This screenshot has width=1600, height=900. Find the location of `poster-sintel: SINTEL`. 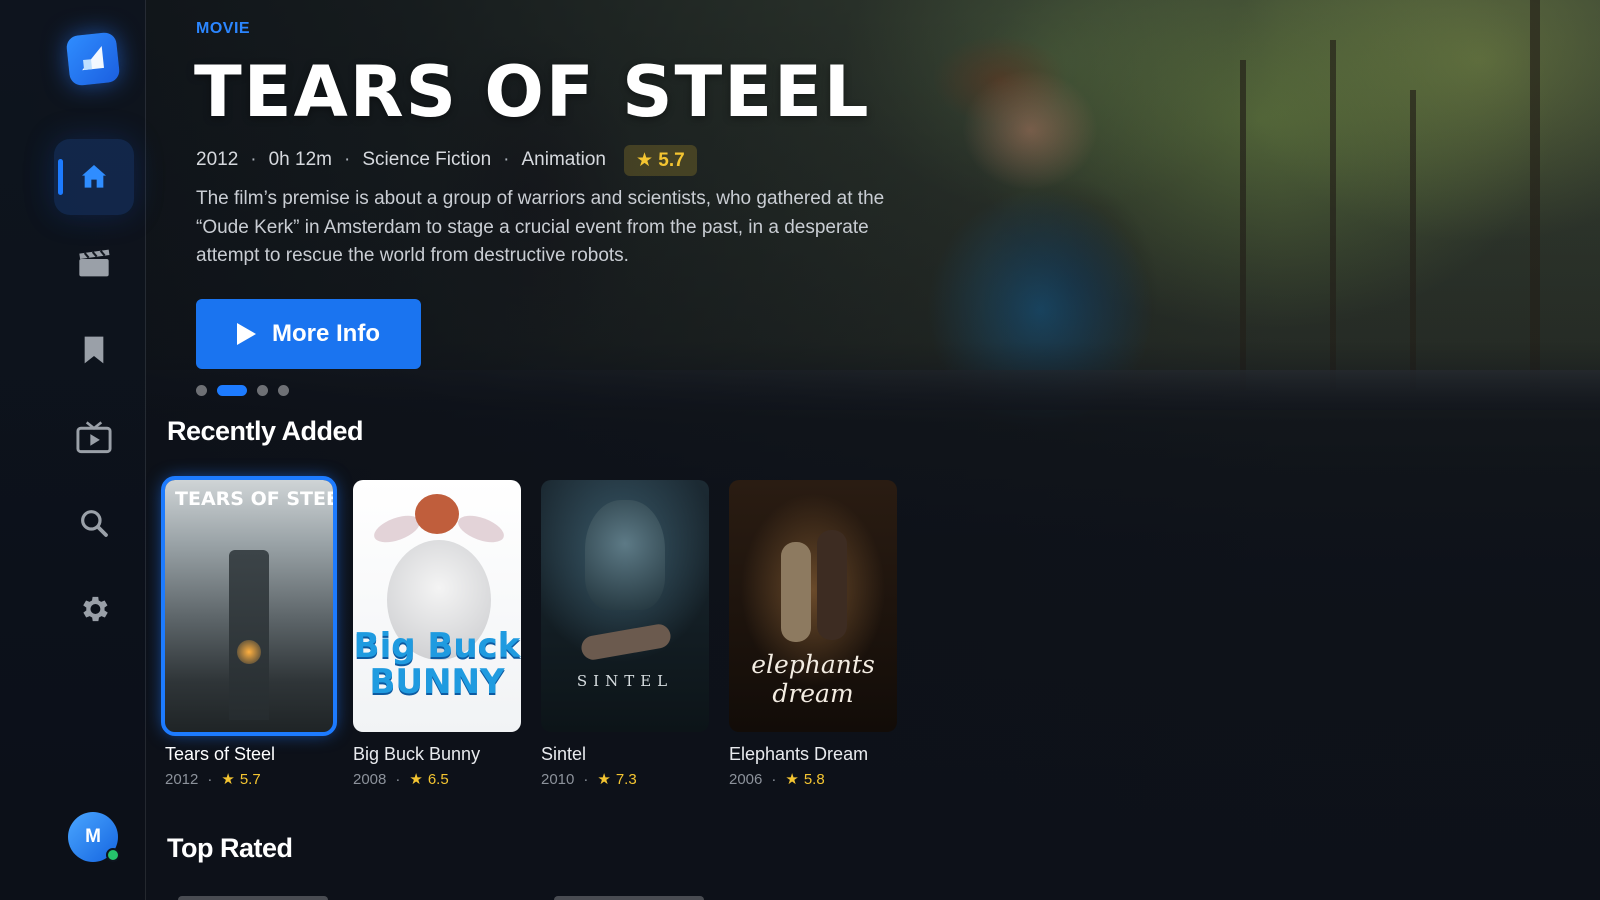

poster-sintel: SINTEL is located at coordinates (625, 606).